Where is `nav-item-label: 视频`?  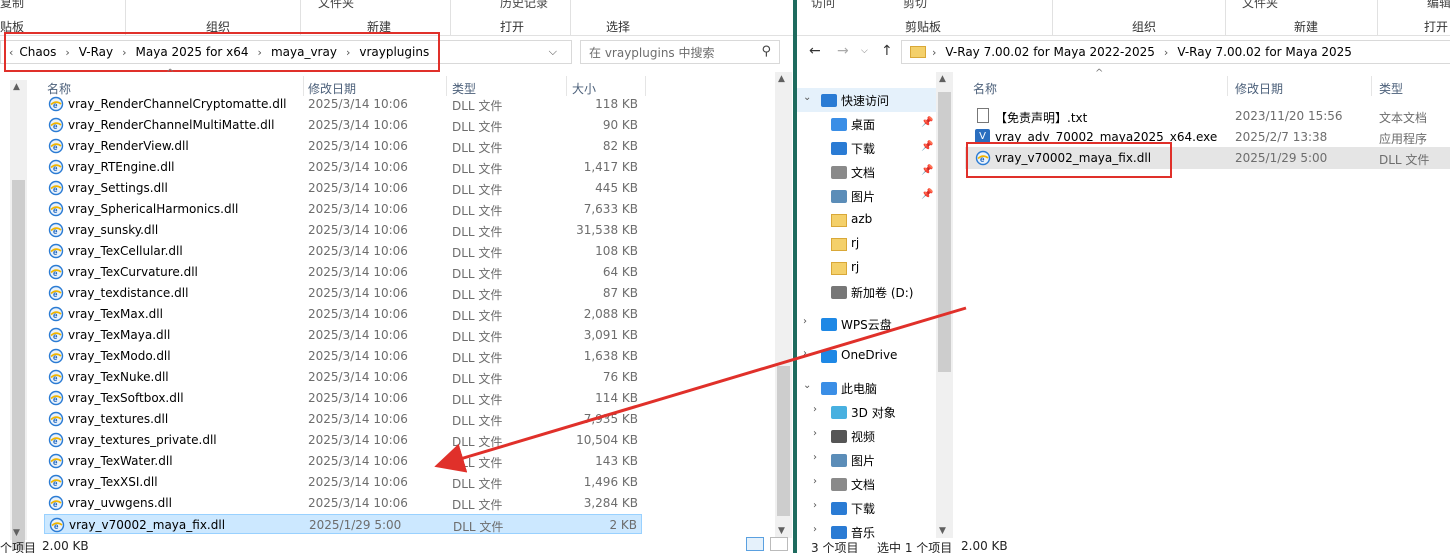
nav-item-label: 视频 is located at coordinates (863, 437).